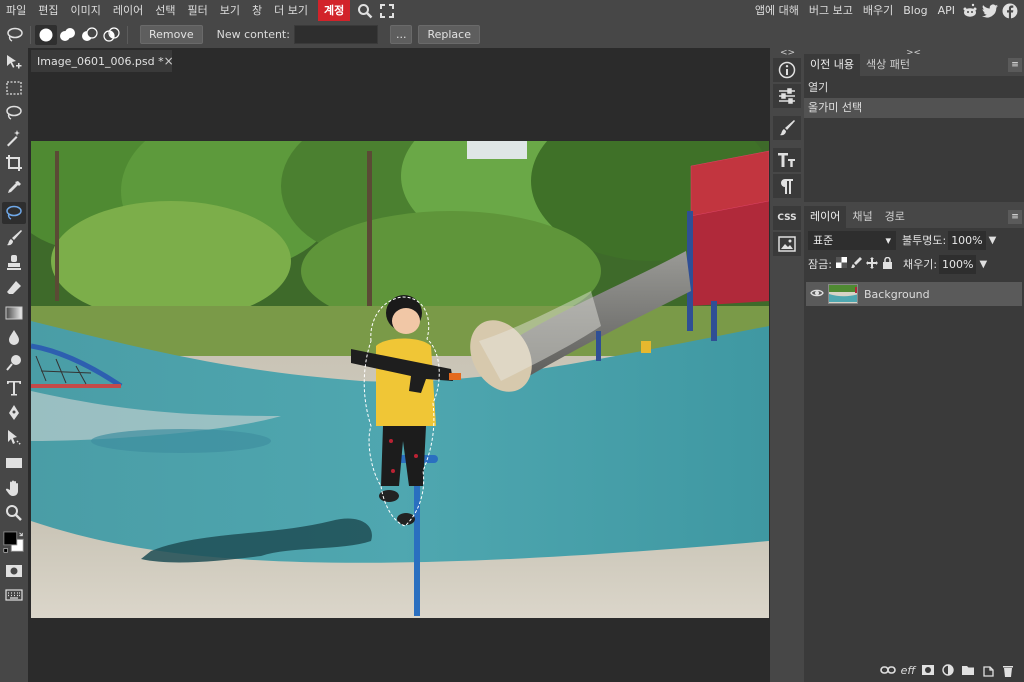 The image size is (1024, 682). What do you see at coordinates (14, 388) in the screenshot?
I see `type-tool-icon` at bounding box center [14, 388].